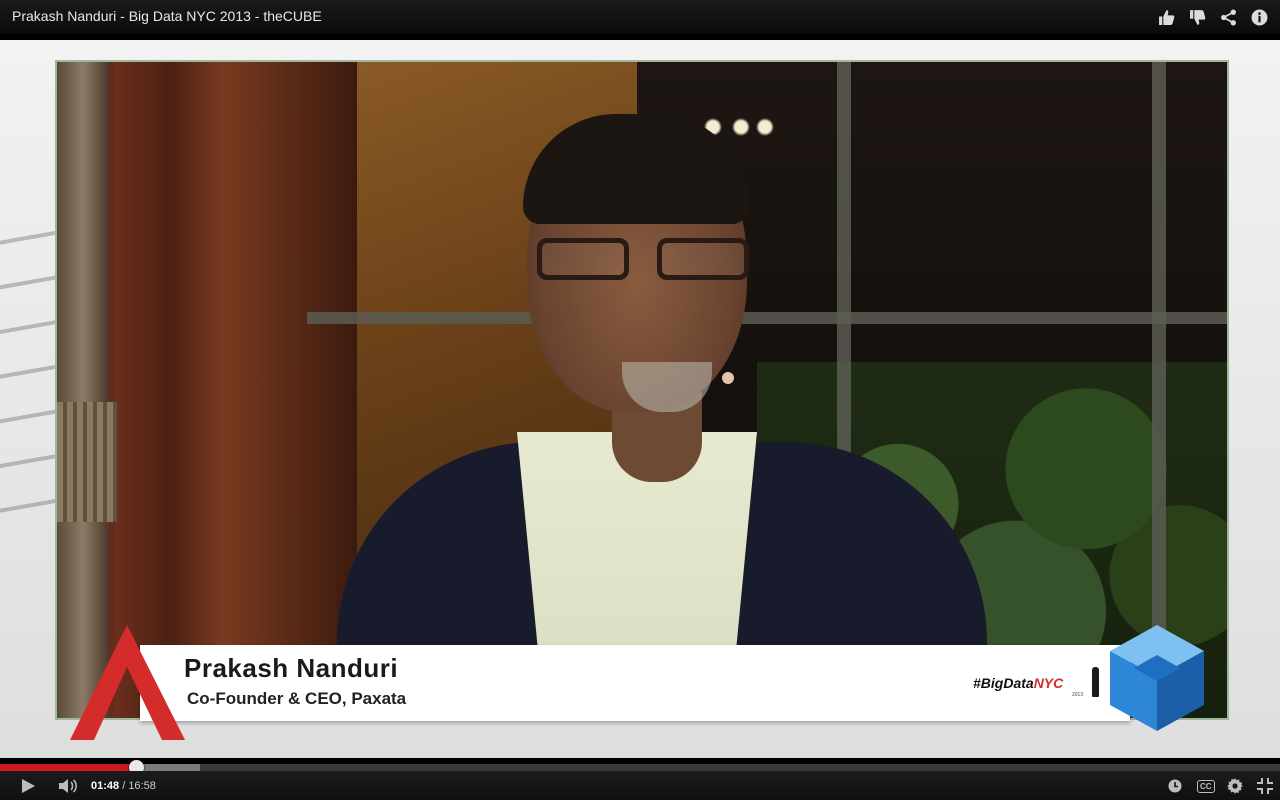  What do you see at coordinates (640, 767) in the screenshot?
I see `seek-bar` at bounding box center [640, 767].